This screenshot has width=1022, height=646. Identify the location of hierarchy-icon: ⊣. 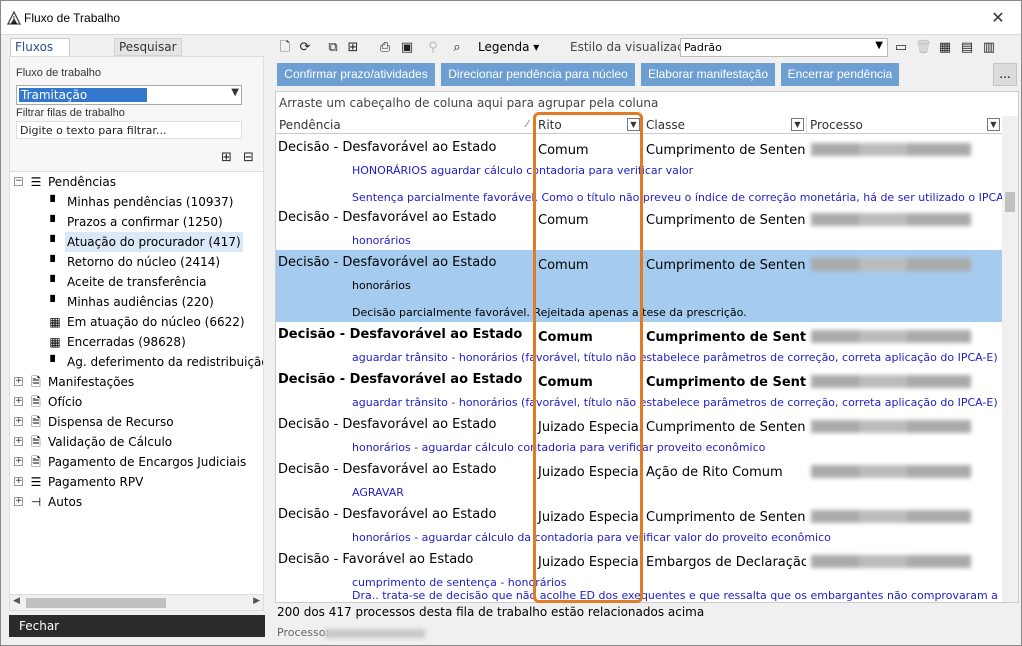
(36, 502).